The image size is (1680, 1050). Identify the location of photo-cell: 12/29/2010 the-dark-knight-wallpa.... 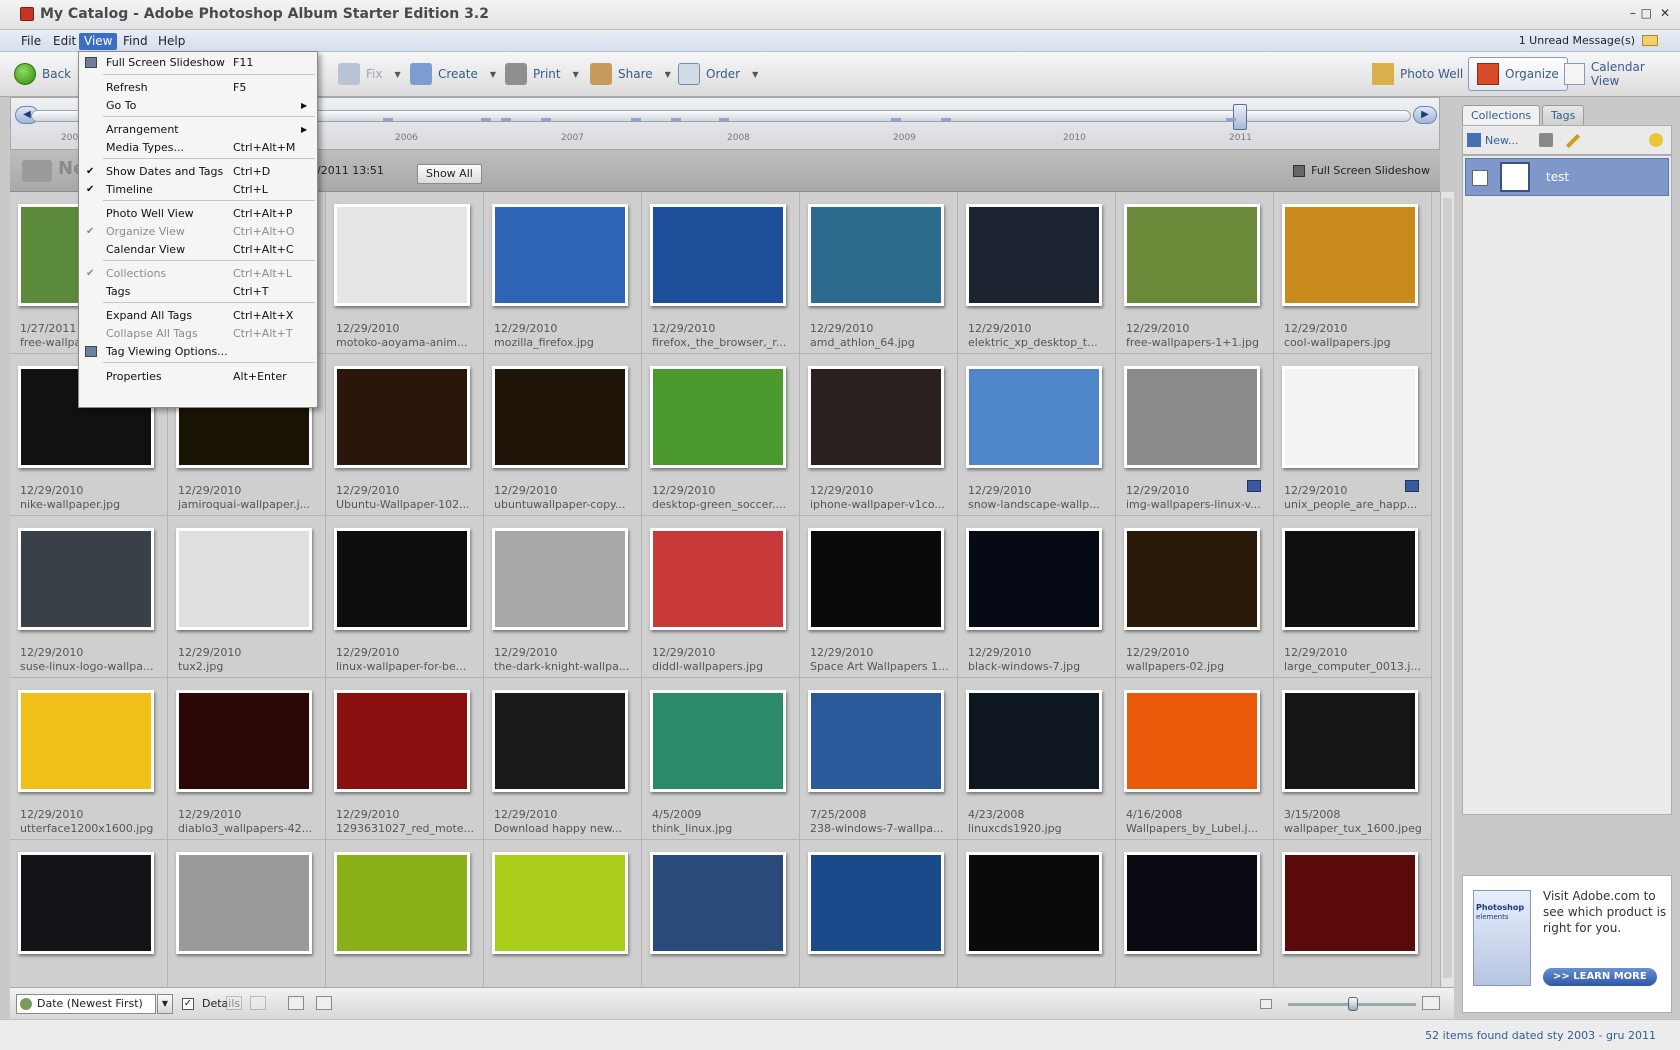
(563, 597).